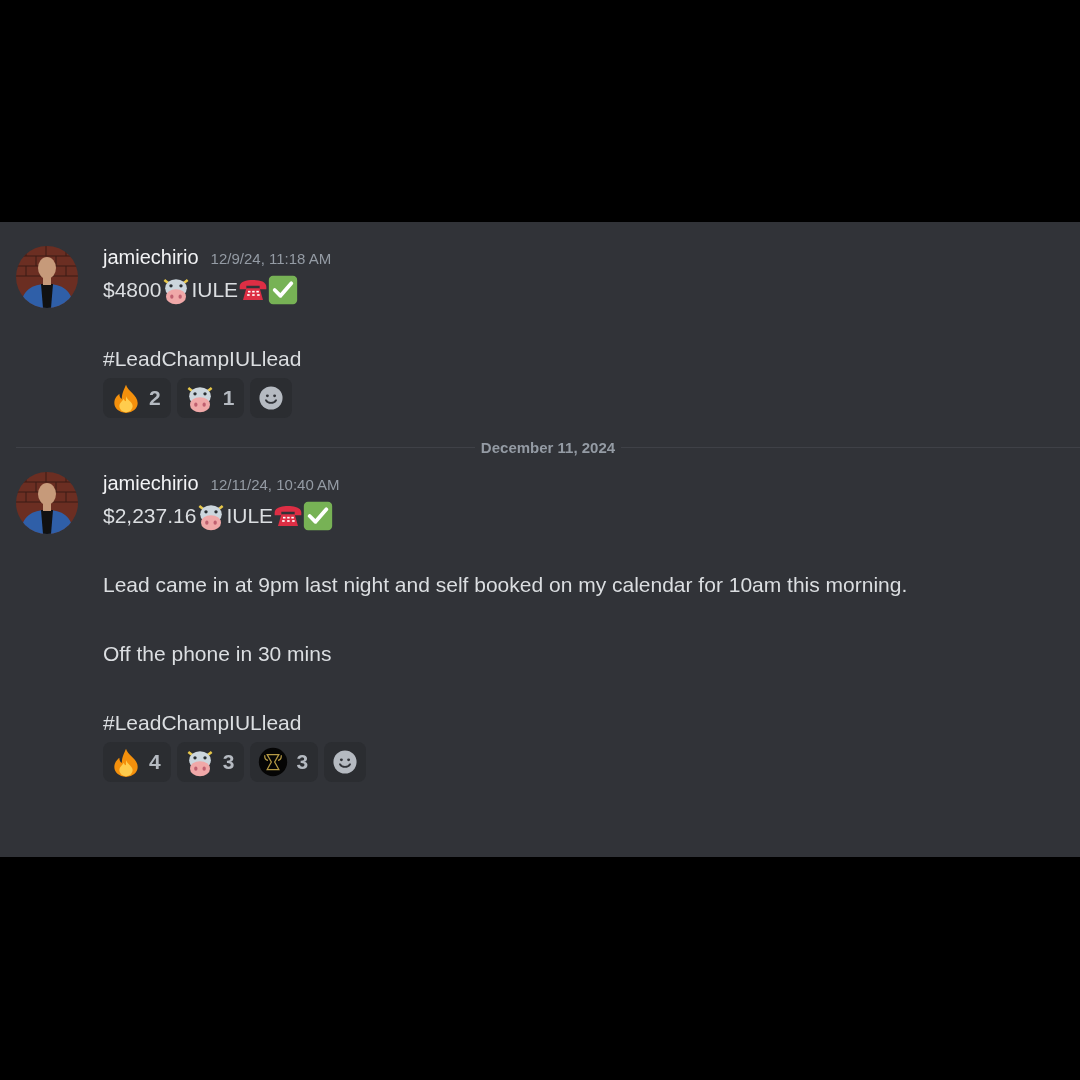  Describe the element at coordinates (275, 484) in the screenshot. I see `timestamp: 12/11/24, 10:40 AM` at that location.